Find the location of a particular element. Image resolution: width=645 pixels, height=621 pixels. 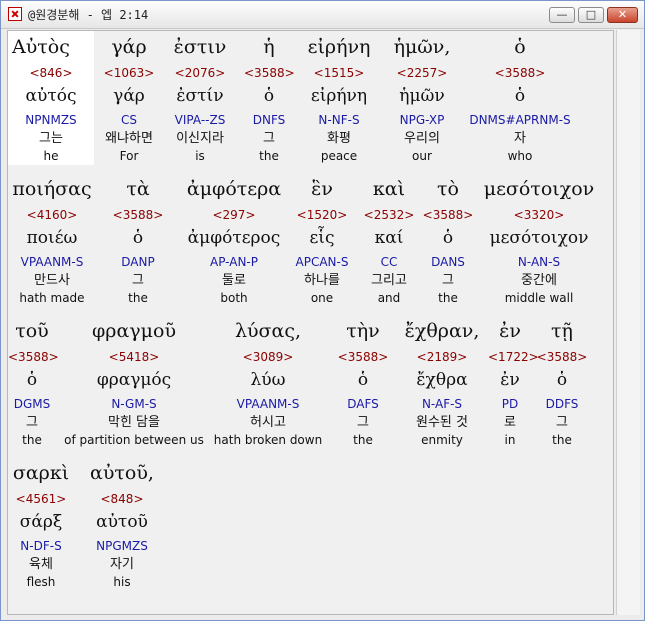

korean-text: 중간에 is located at coordinates (539, 280).